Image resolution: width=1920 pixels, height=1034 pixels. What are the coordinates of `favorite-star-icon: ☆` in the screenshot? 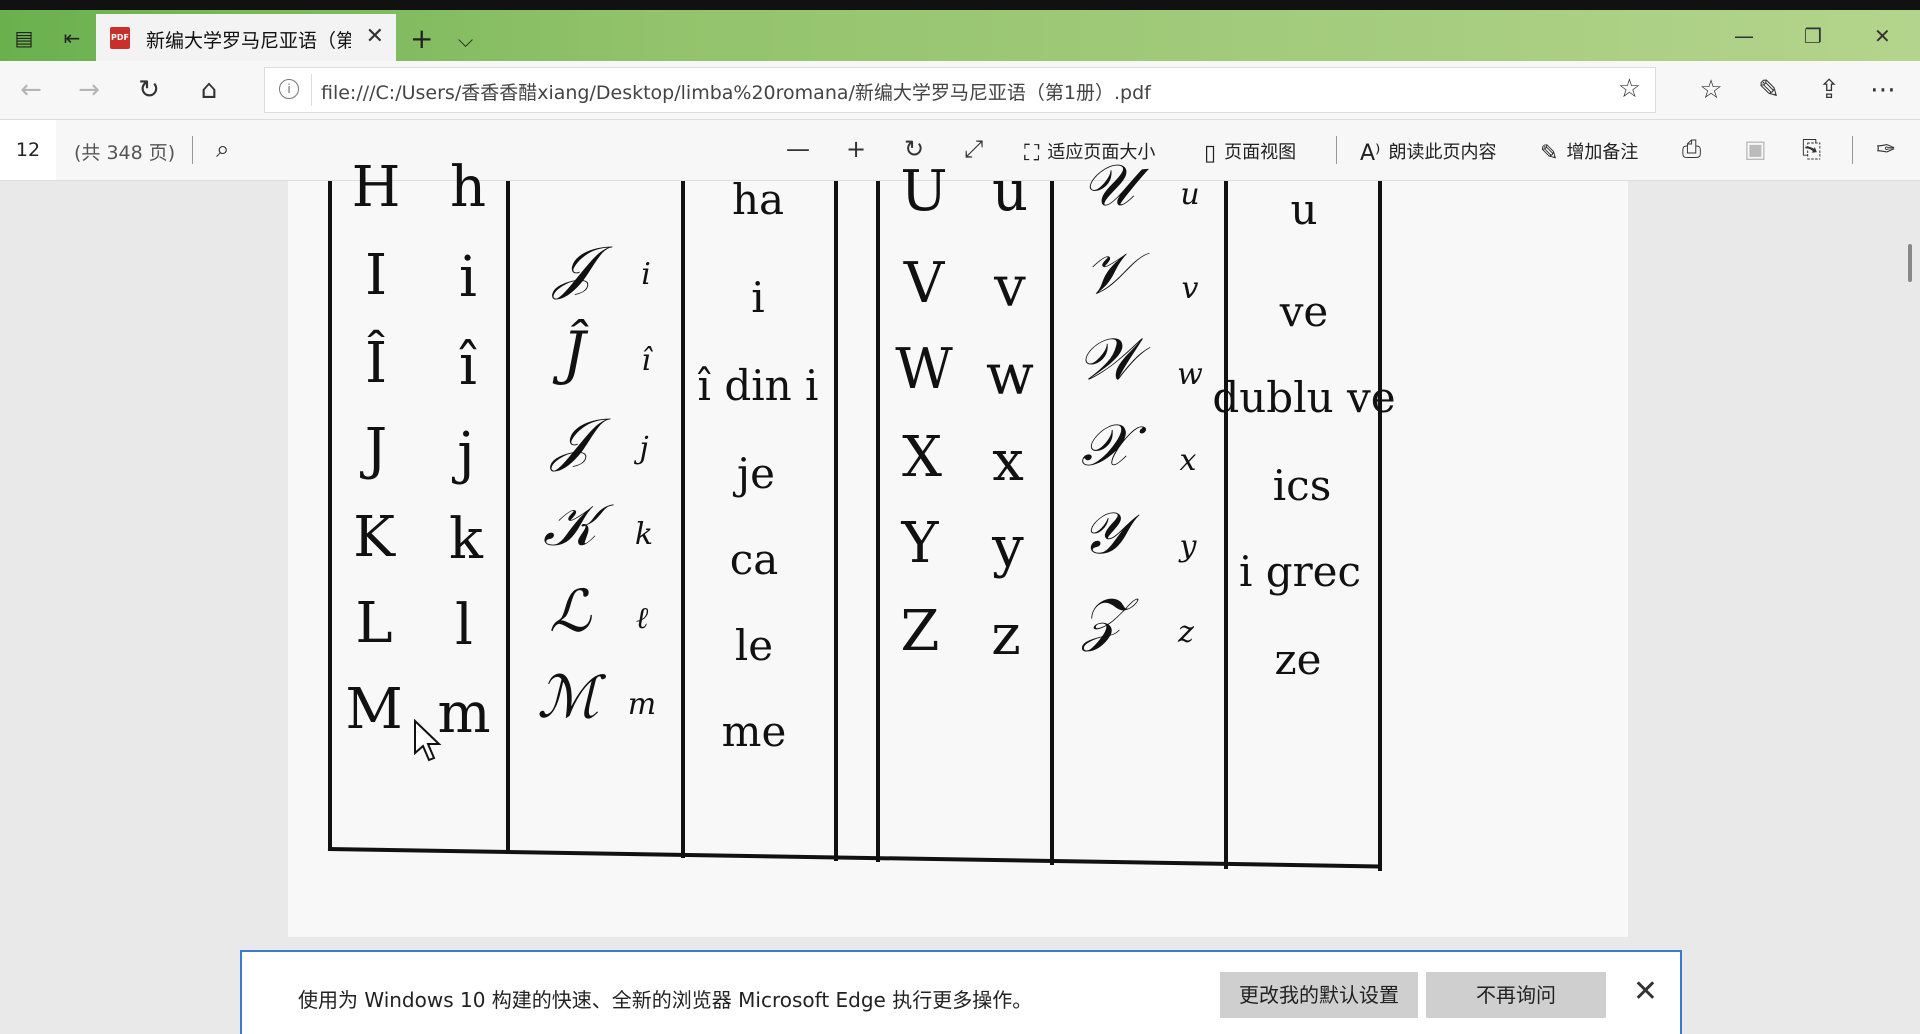 It's located at (1629, 89).